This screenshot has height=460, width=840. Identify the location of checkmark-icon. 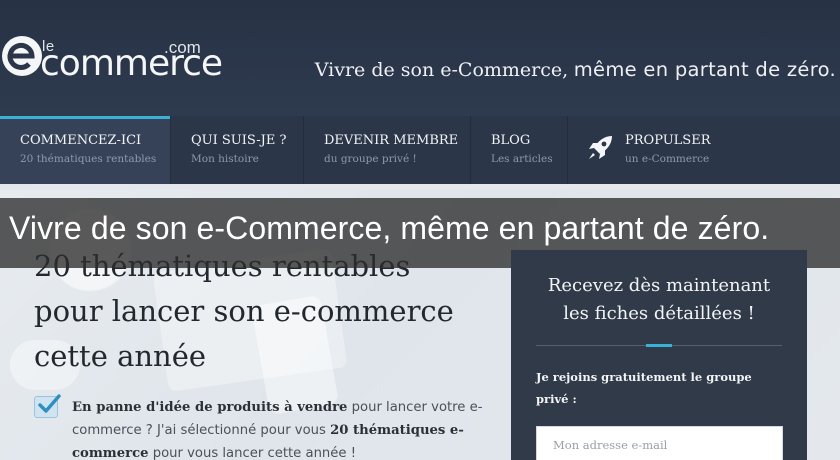
(49, 403).